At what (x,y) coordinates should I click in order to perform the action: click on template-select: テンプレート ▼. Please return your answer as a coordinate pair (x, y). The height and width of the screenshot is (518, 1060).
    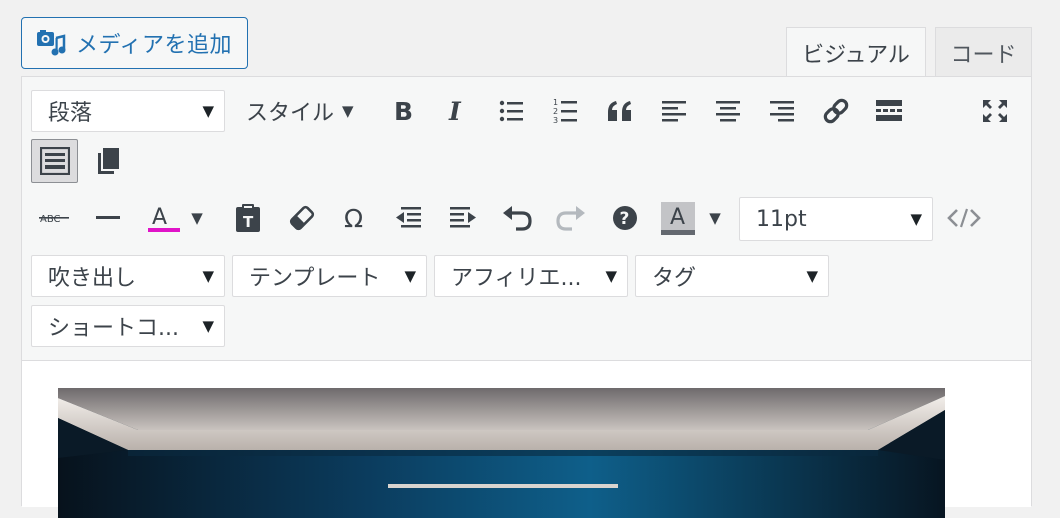
    Looking at the image, I should click on (329, 276).